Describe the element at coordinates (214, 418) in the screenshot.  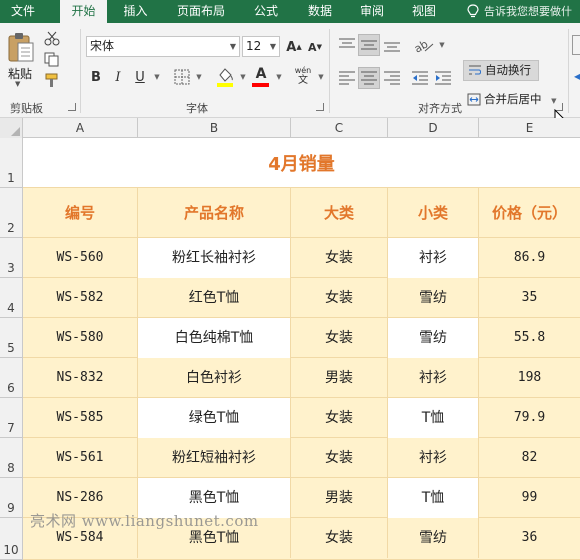
I see `table-cell: 绿色T恤` at that location.